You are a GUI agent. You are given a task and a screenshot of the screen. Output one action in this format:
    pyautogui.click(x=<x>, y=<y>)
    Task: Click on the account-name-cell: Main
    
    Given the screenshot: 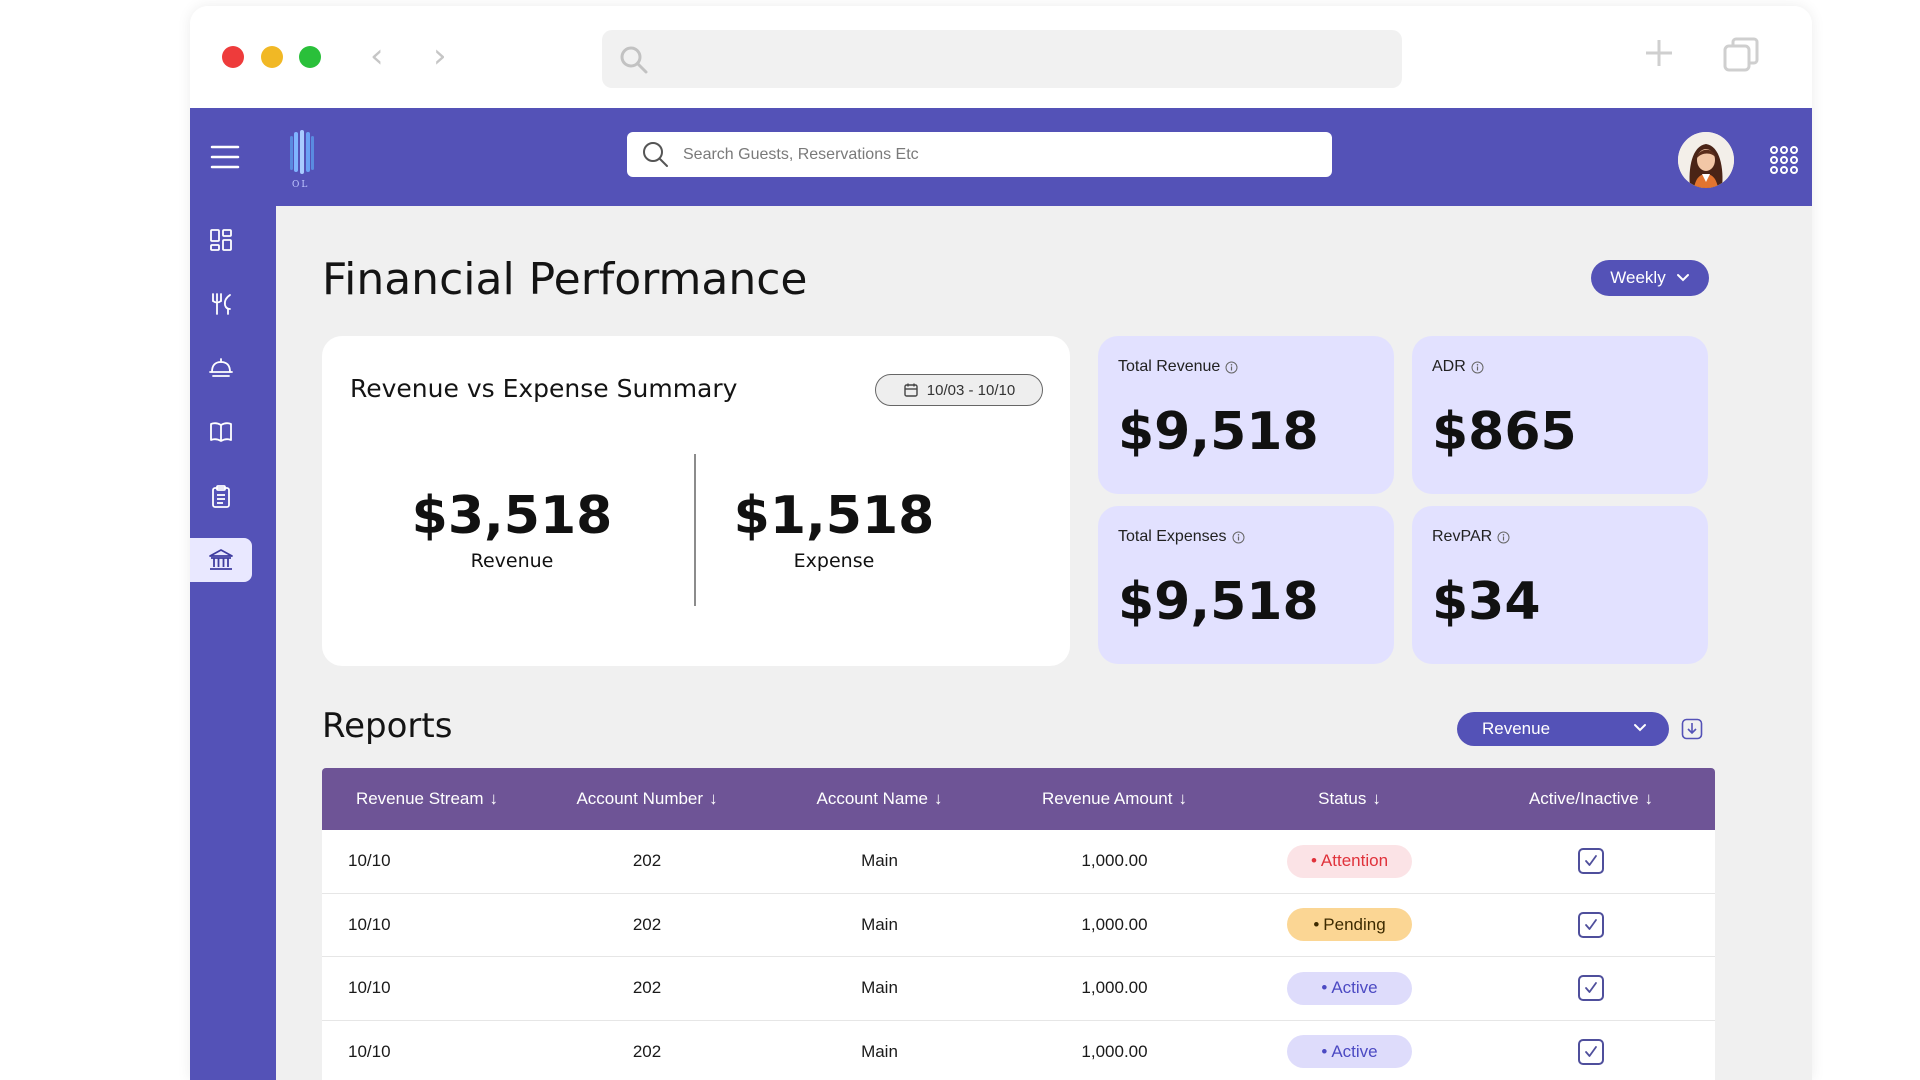 What is the action you would take?
    pyautogui.click(x=879, y=924)
    